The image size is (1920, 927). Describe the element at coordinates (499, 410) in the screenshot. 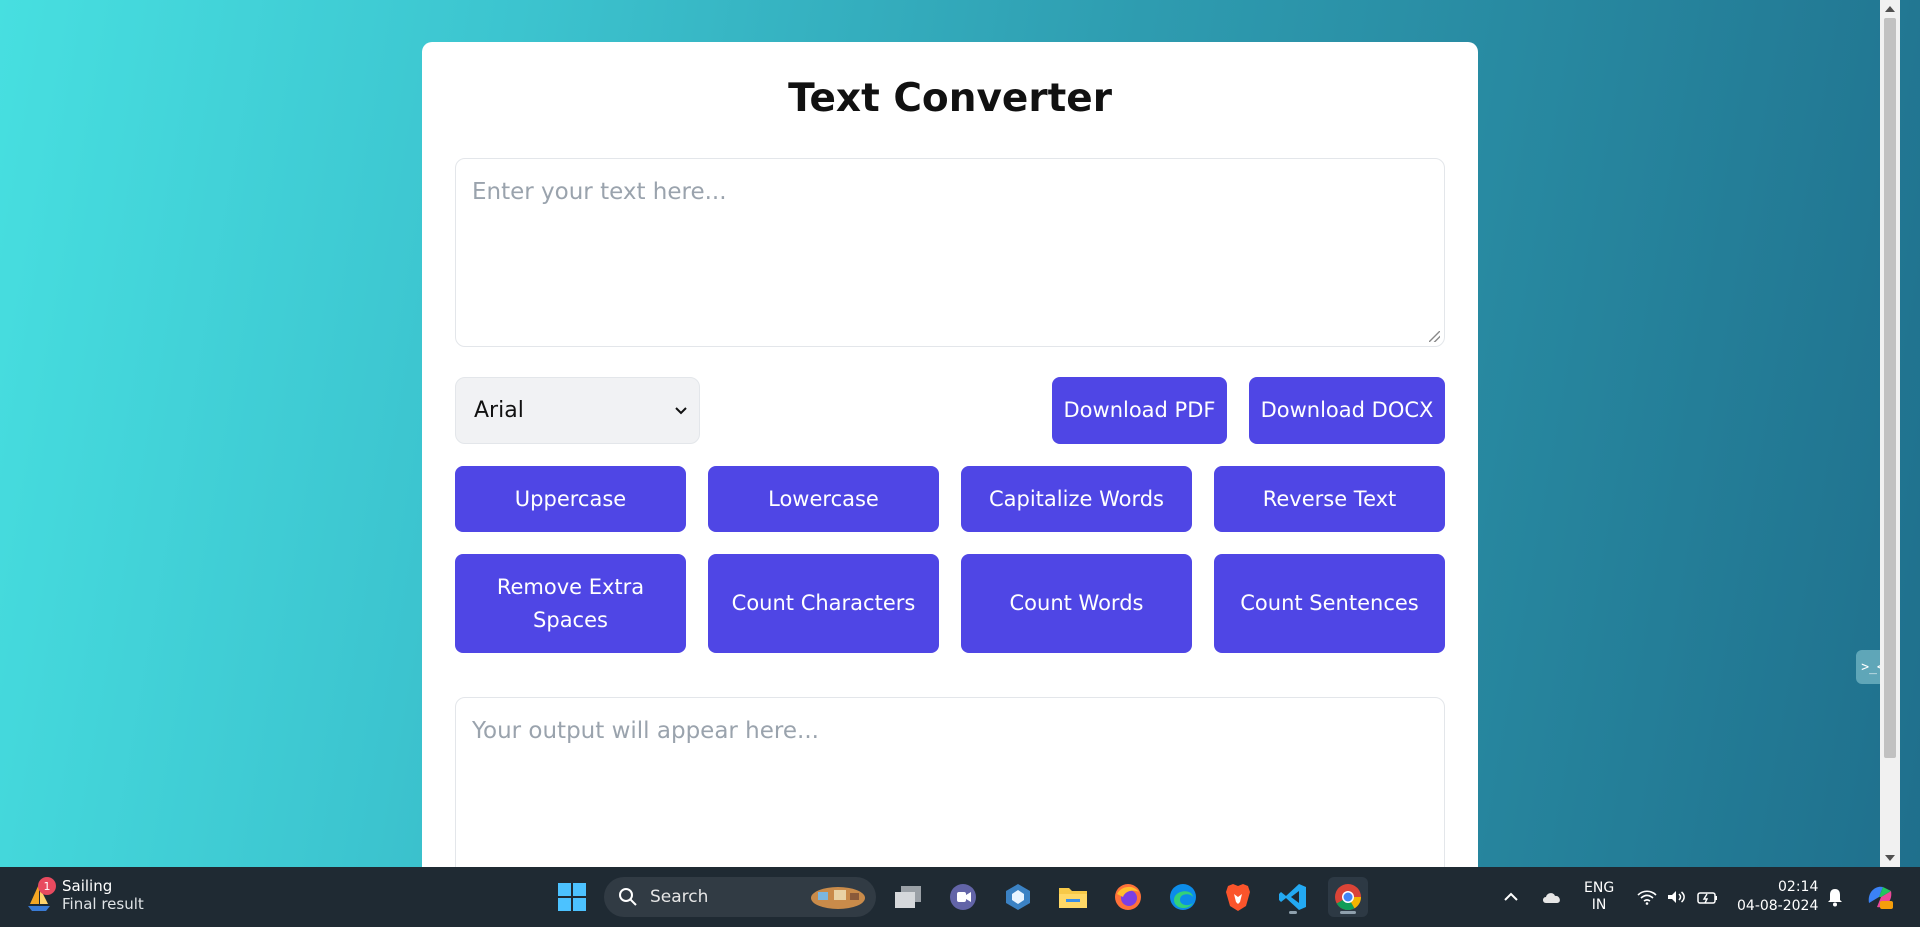

I see `font-select-value: Arial` at that location.